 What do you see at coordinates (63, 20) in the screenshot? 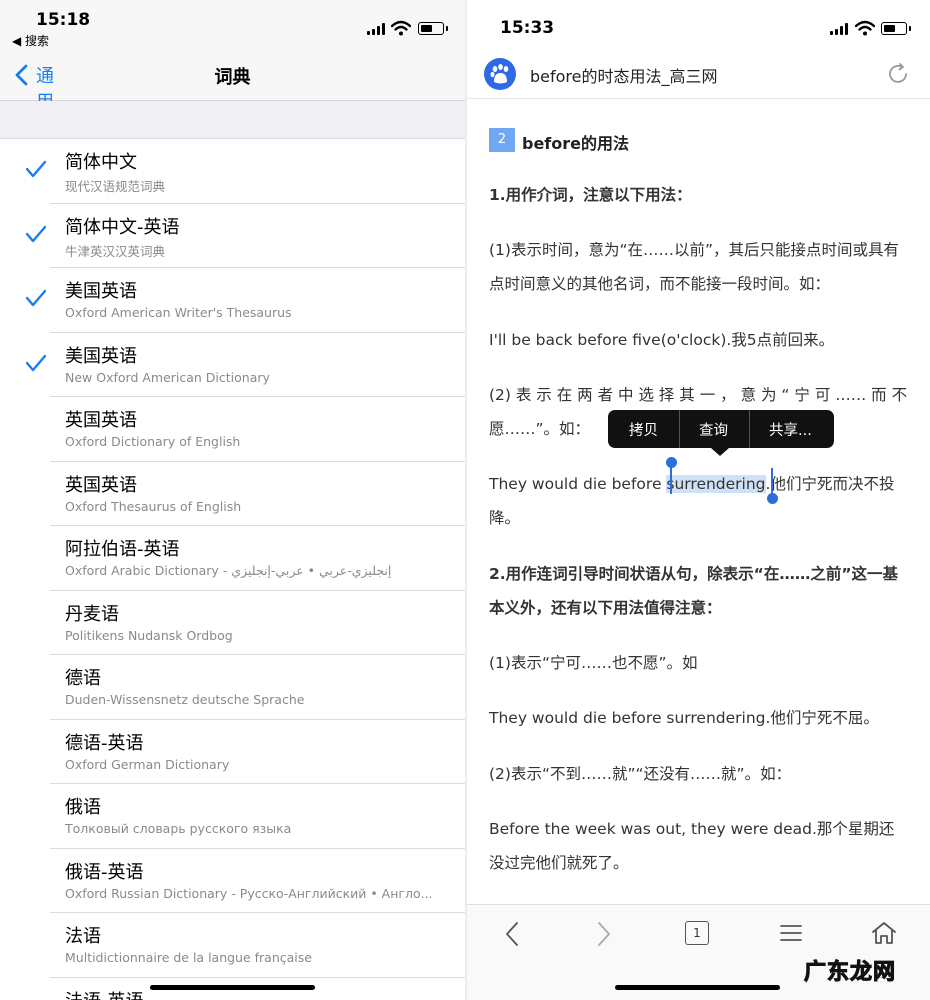
I see `status-time: 15:18` at bounding box center [63, 20].